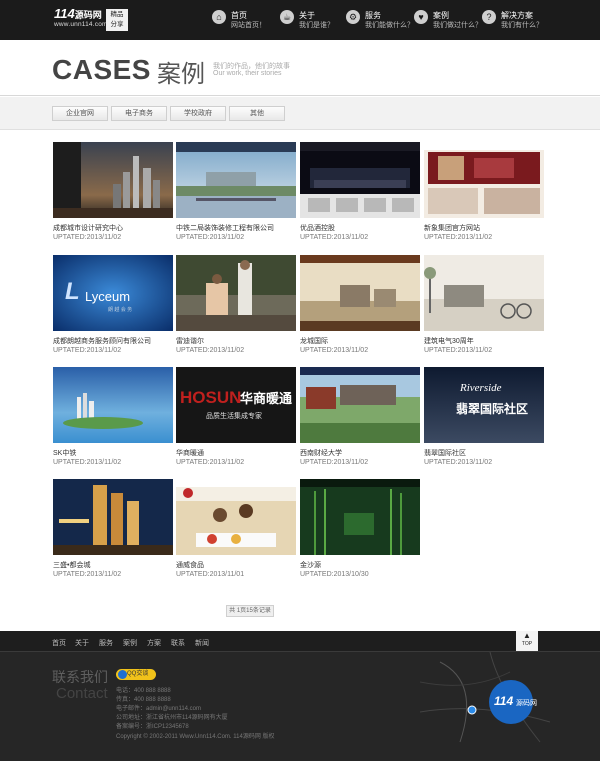  Describe the element at coordinates (257, 113) in the screenshot. I see `filter-tab-other: 其他` at that location.